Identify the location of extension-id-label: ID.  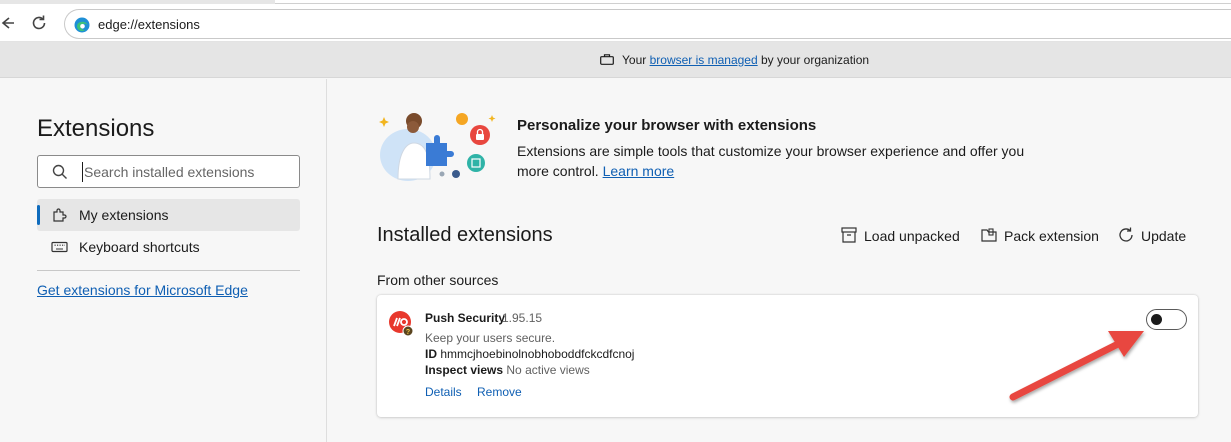
(431, 354).